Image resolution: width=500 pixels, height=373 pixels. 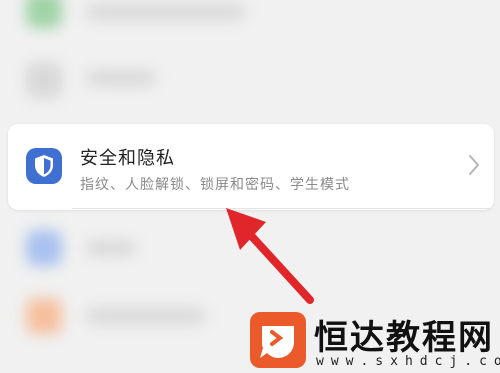 What do you see at coordinates (404, 338) in the screenshot?
I see `watermark-name: 恒达教程网` at bounding box center [404, 338].